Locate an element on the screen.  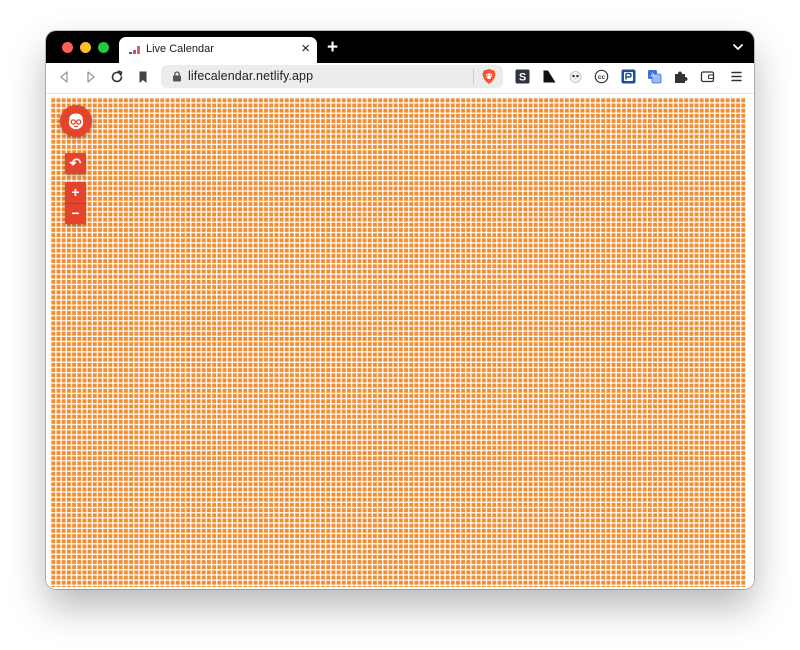
svg-text: cc is located at coordinates (602, 77).